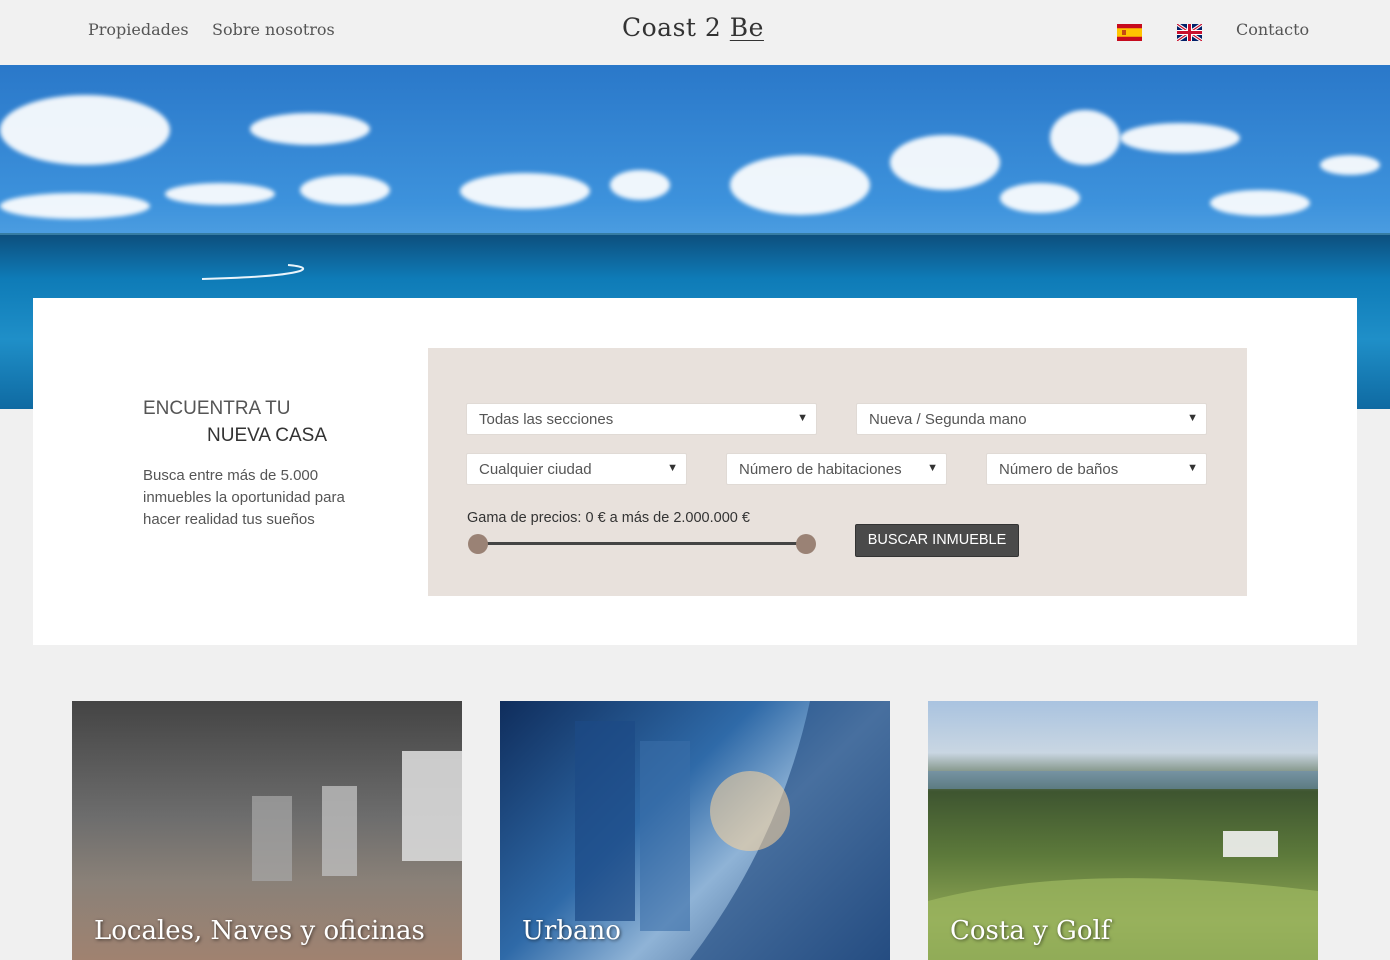 The height and width of the screenshot is (960, 1390). Describe the element at coordinates (267, 435) in the screenshot. I see `search-title-line2: NUEVA CASA` at that location.